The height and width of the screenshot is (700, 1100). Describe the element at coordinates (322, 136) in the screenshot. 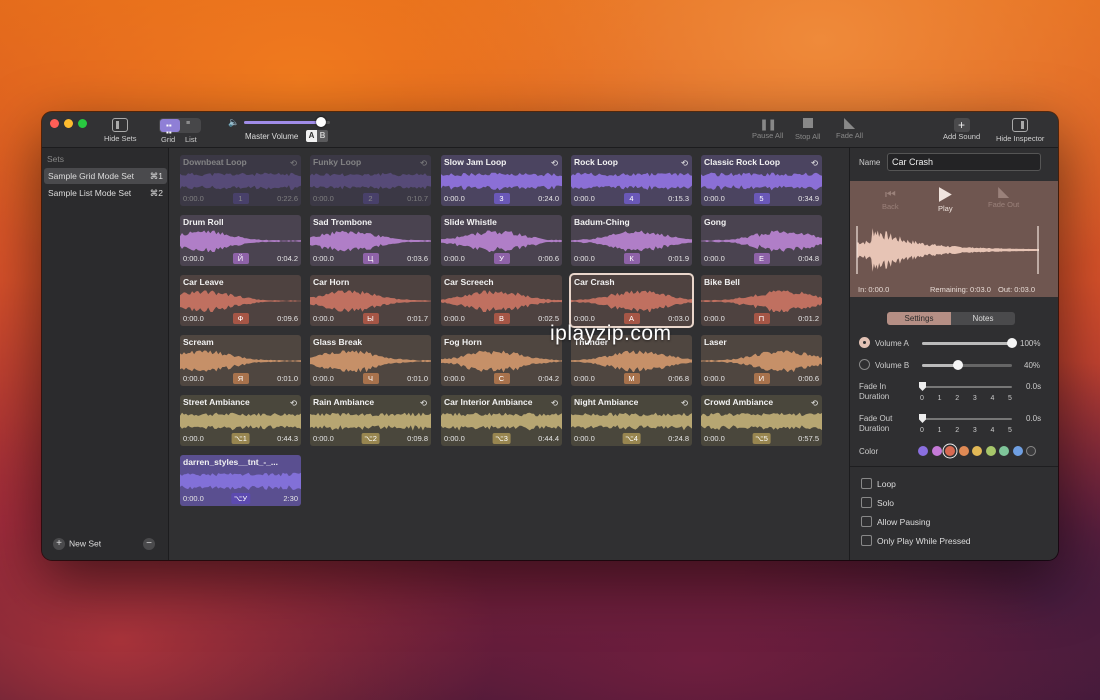

I see `volume-b-toggle: B` at that location.